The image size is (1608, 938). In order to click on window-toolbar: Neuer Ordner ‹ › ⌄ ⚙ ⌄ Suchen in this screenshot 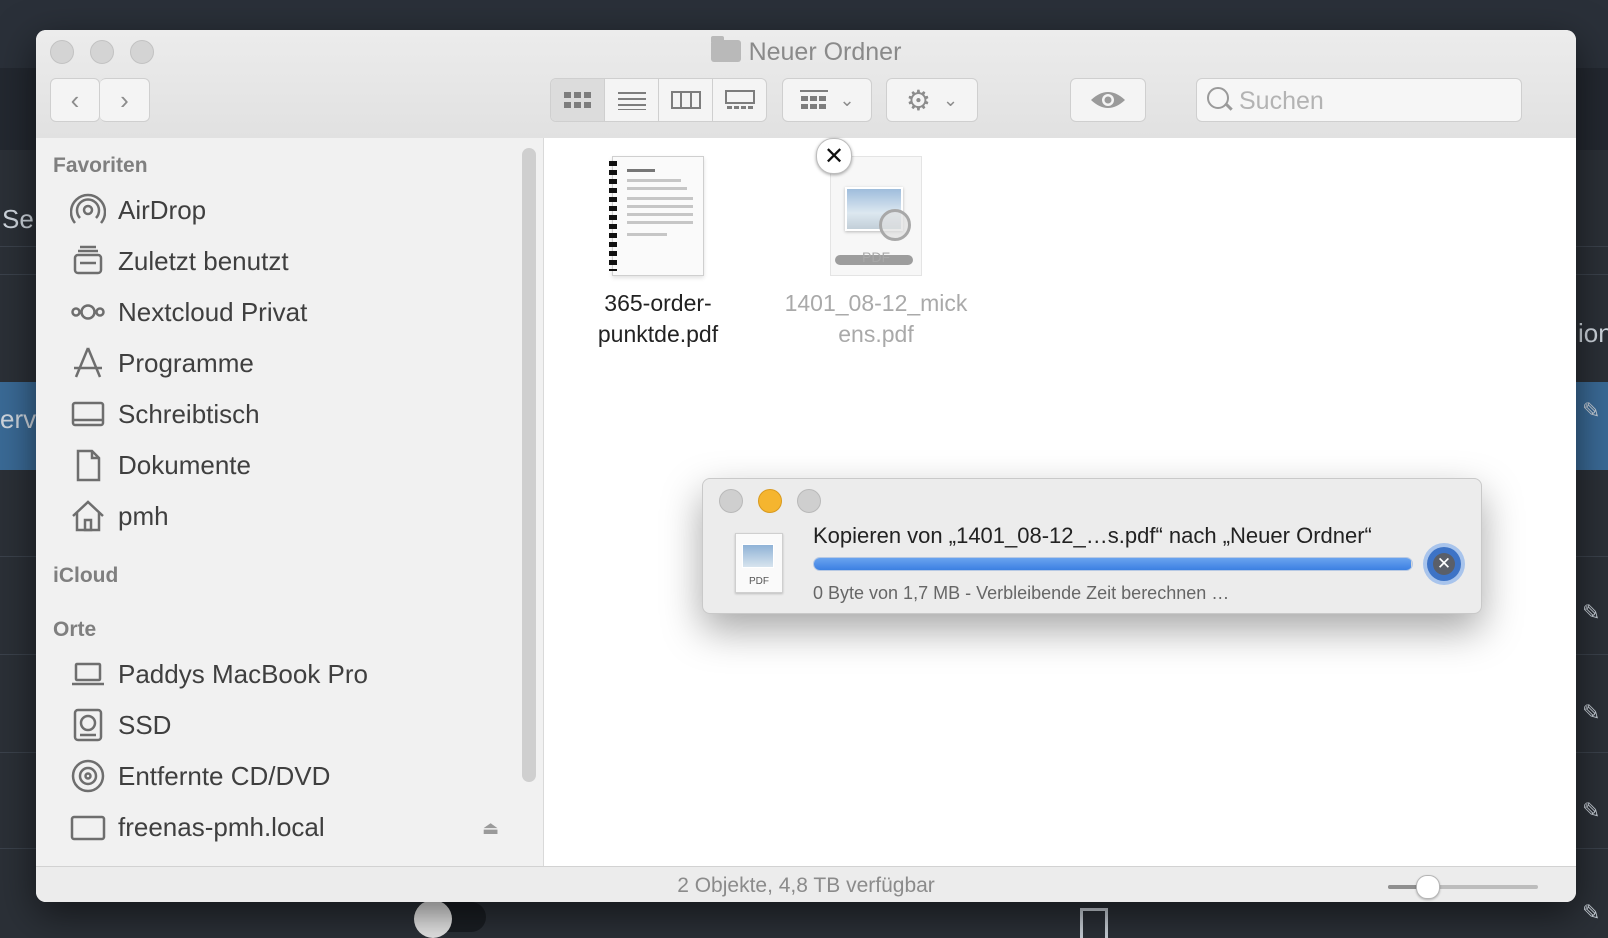, I will do `click(806, 84)`.